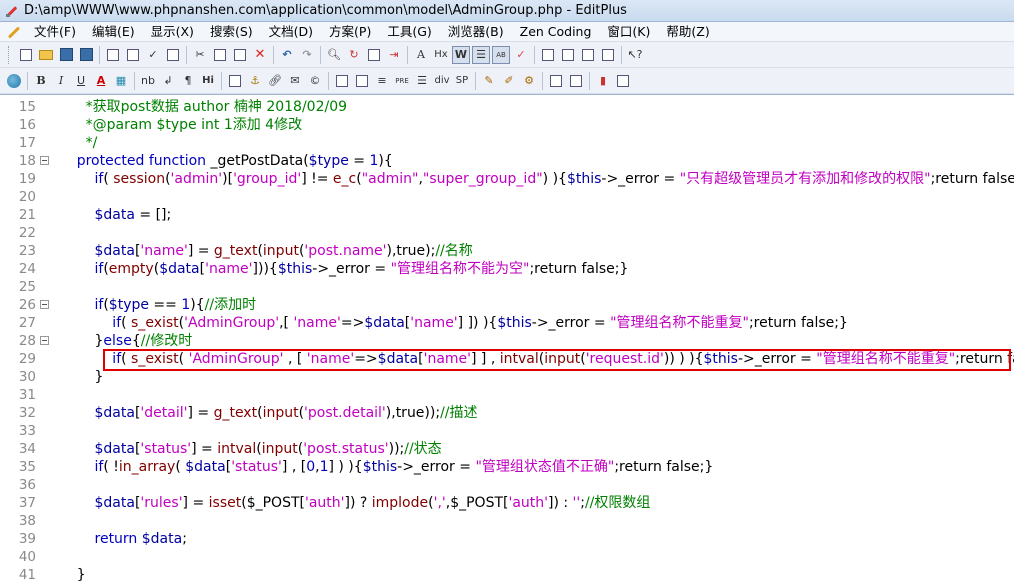 This screenshot has width=1014, height=582. What do you see at coordinates (507, 539) in the screenshot?
I see `code-line: 39 return $data;` at bounding box center [507, 539].